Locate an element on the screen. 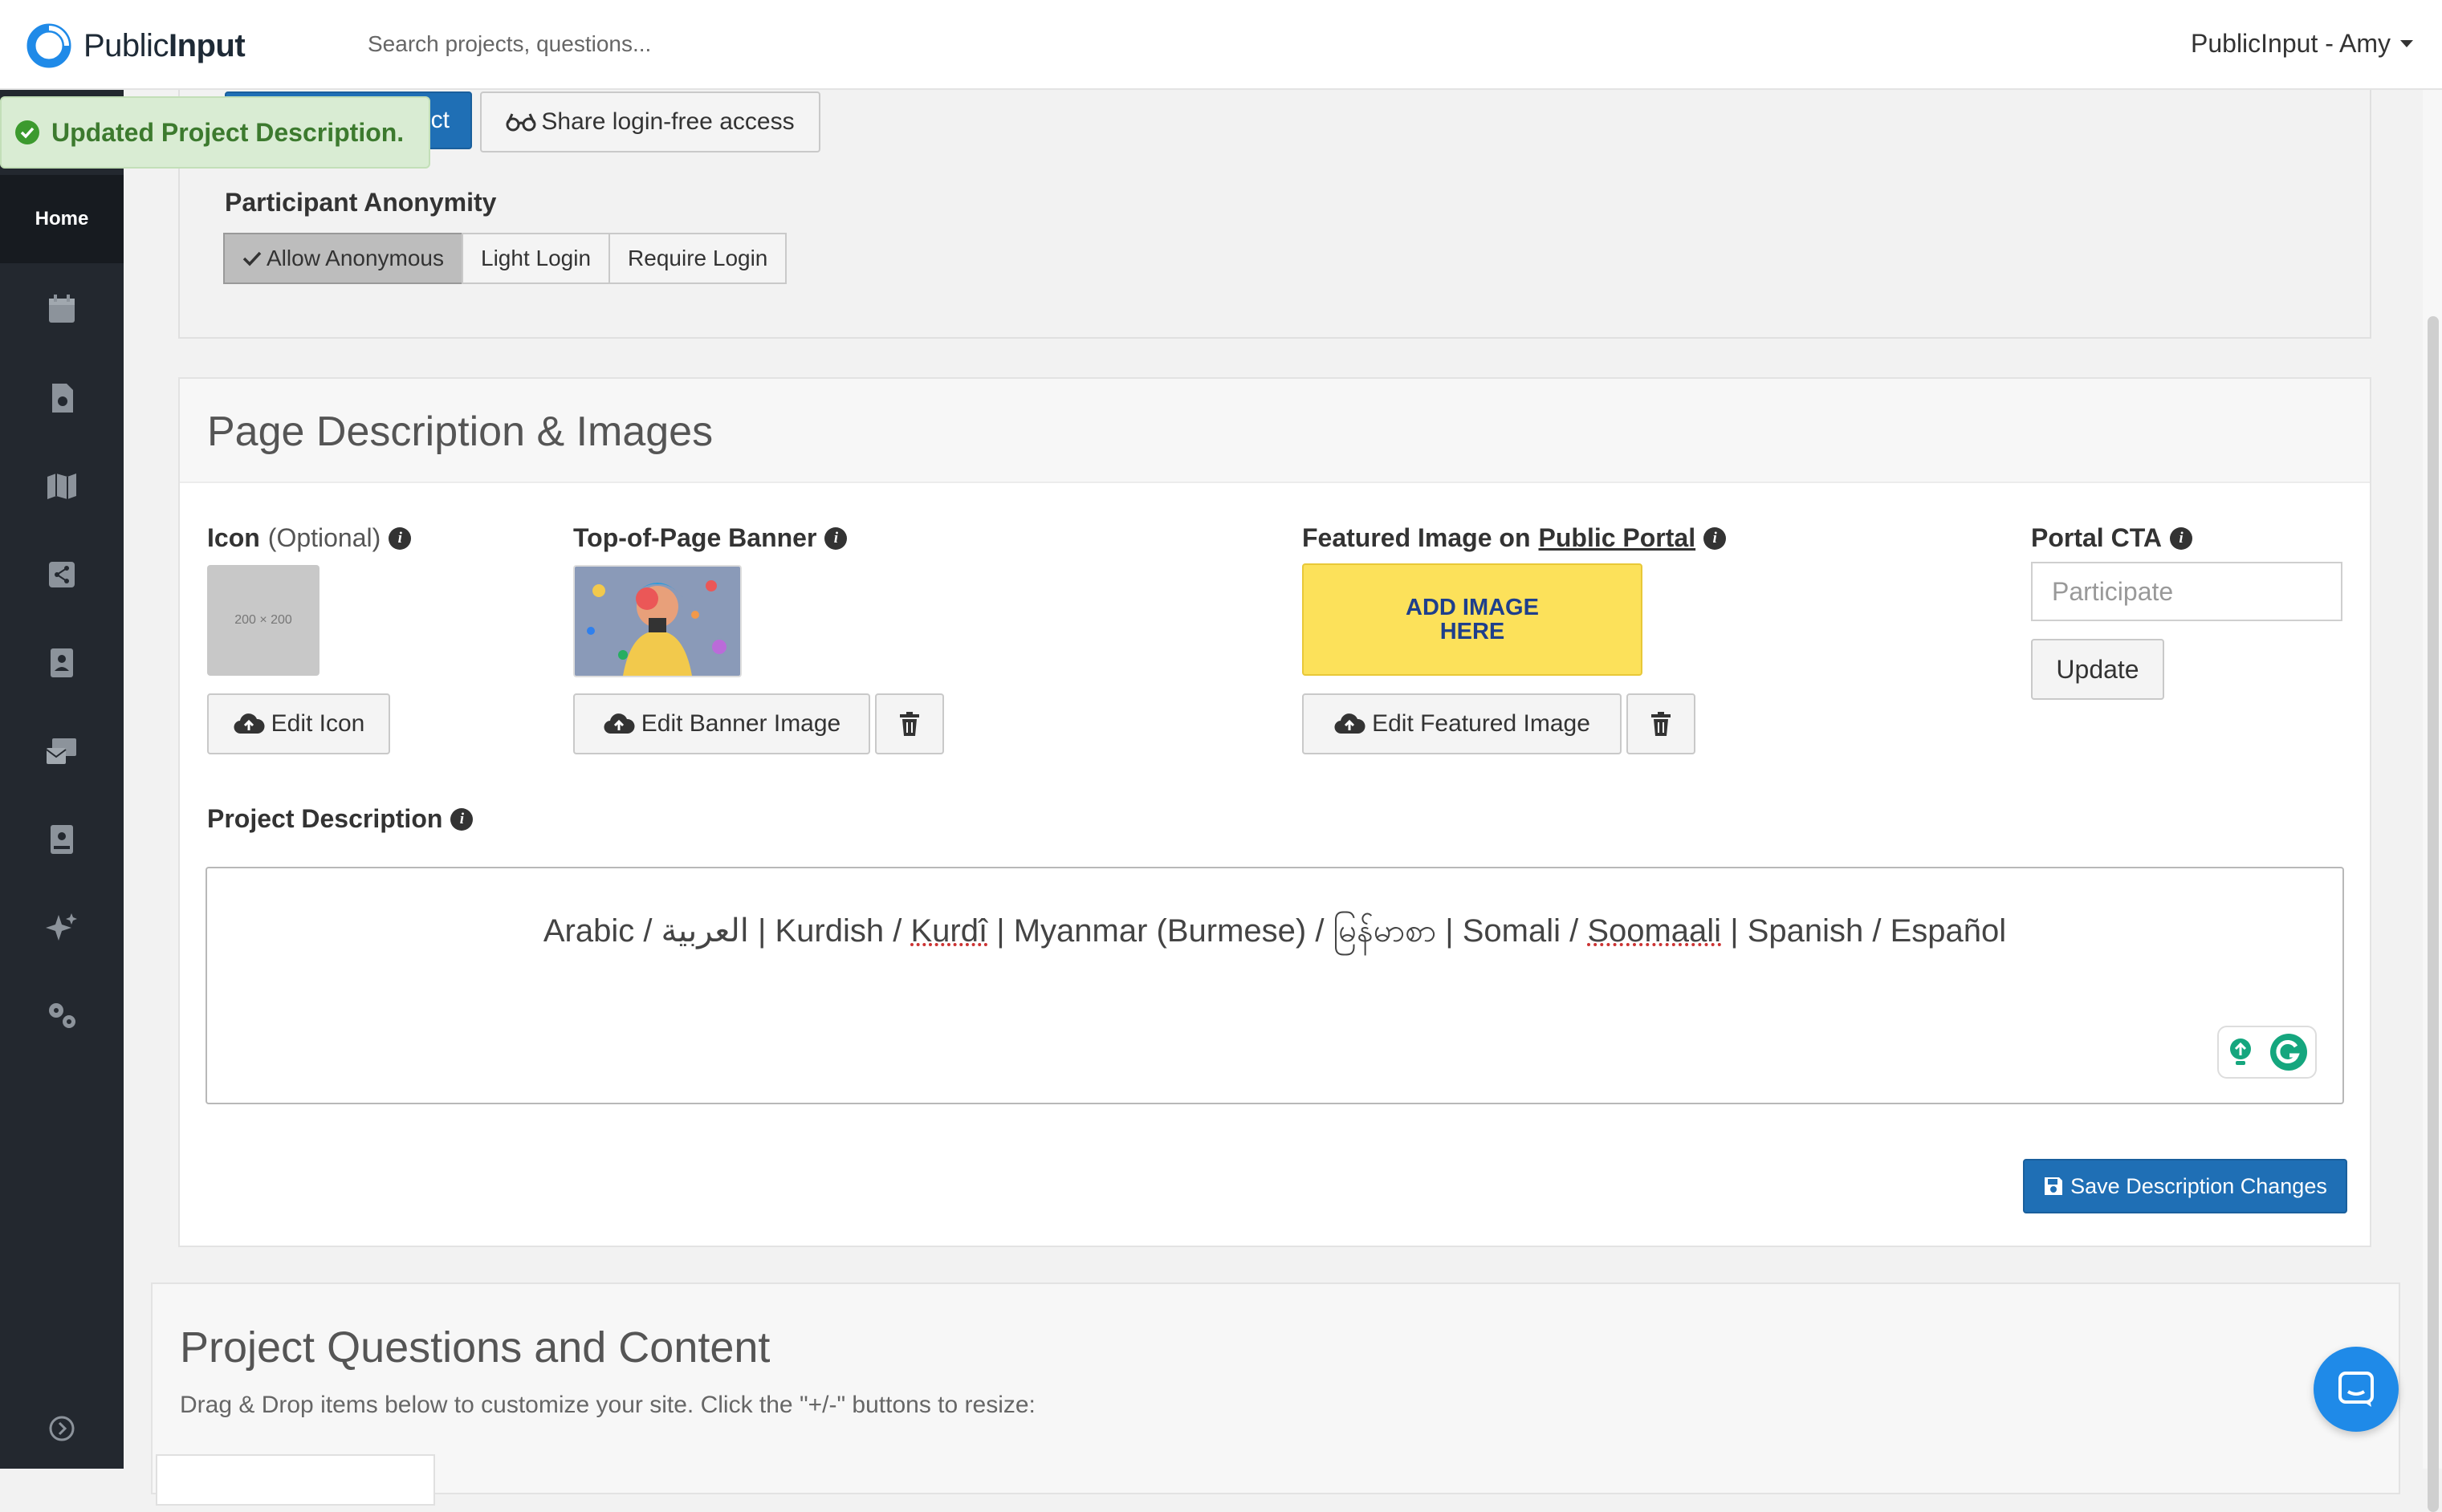 Image resolution: width=2442 pixels, height=1512 pixels. update-cta-label: Update is located at coordinates (2097, 669).